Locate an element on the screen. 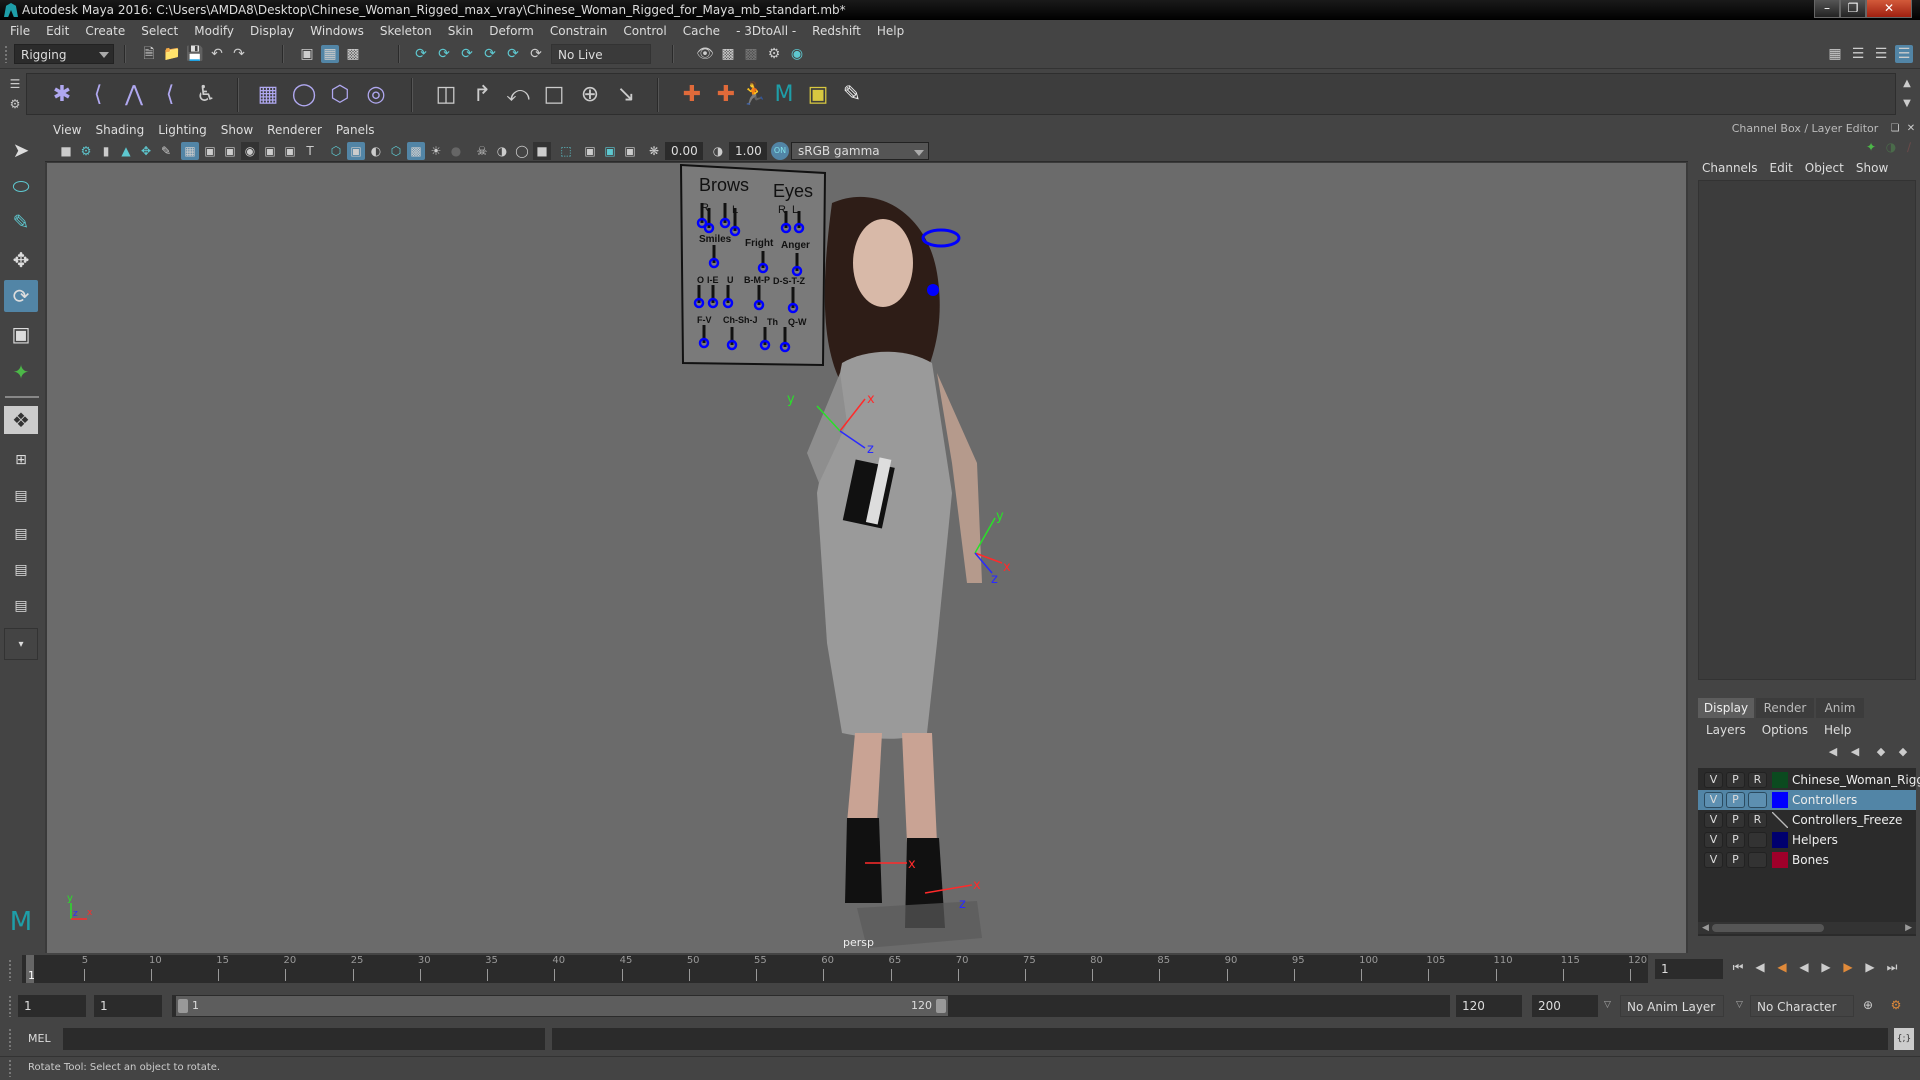 Image resolution: width=1920 pixels, height=1080 pixels. render-frame-icon: ▩ is located at coordinates (728, 54).